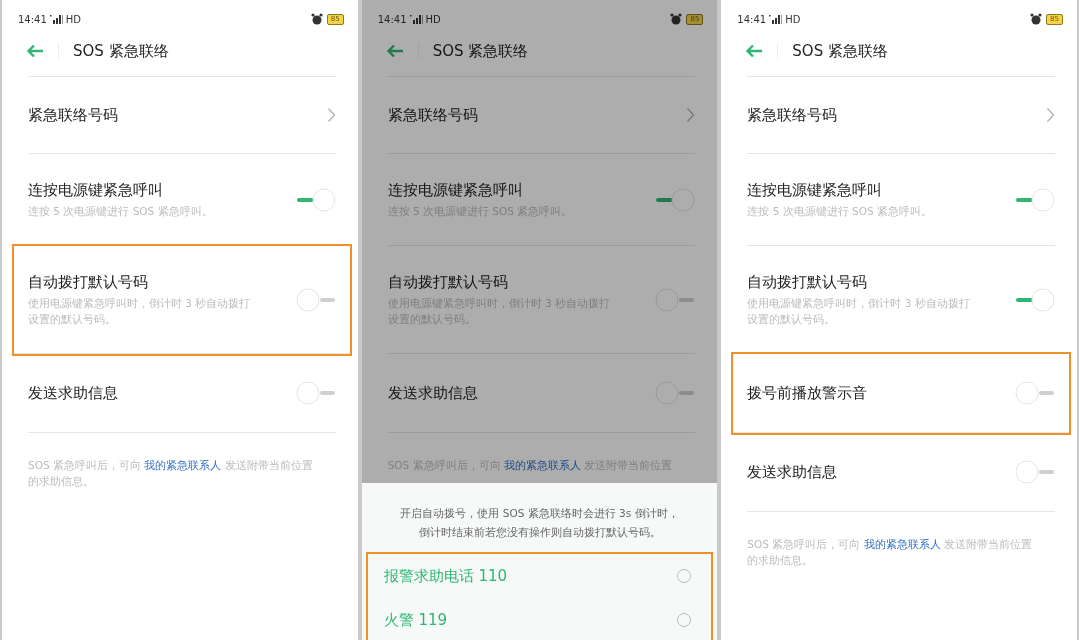 The height and width of the screenshot is (640, 1079). I want to click on setting-title: 拨号前播放警示音, so click(808, 393).